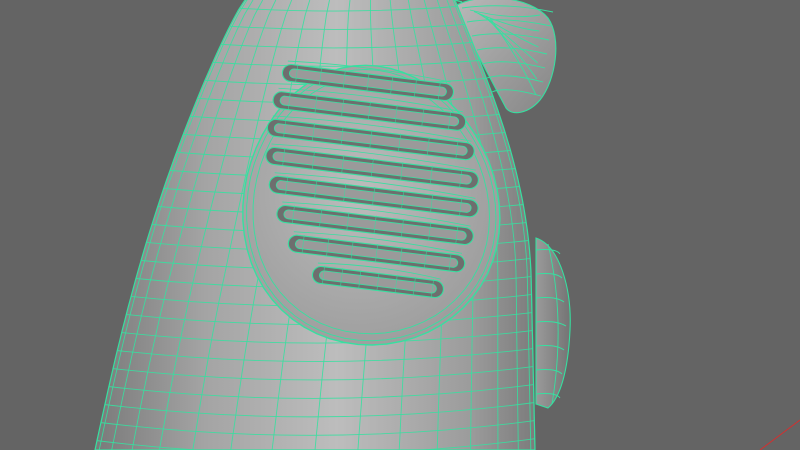 The width and height of the screenshot is (800, 450). I want to click on side-button-mesh, so click(553, 323).